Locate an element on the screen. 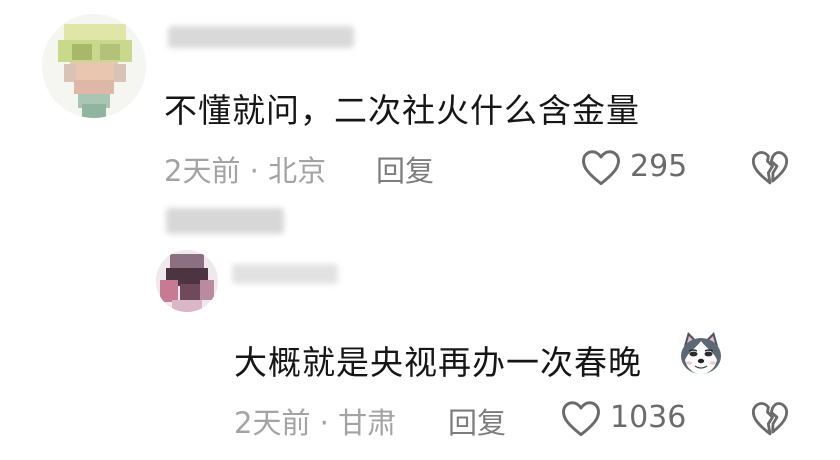 This screenshot has width=840, height=460. comment-like-count: 295 is located at coordinates (659, 166).